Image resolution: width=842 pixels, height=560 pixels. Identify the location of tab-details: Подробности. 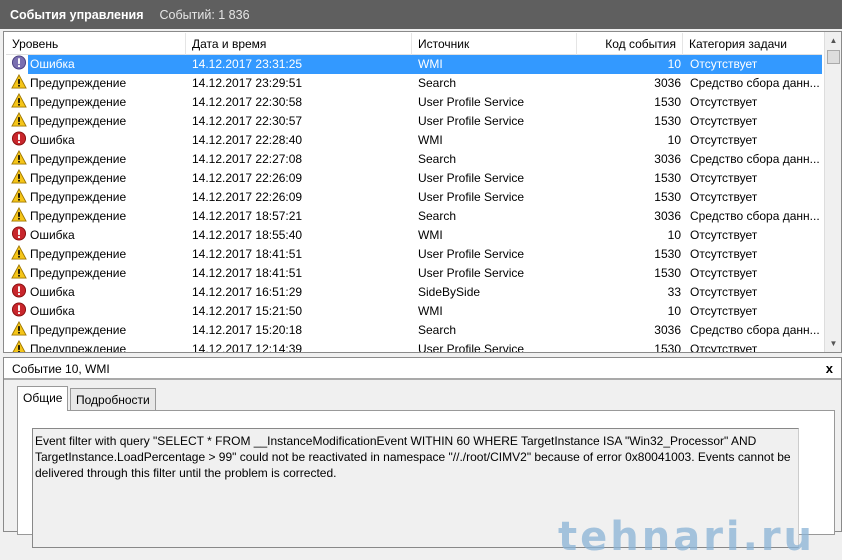
(113, 399).